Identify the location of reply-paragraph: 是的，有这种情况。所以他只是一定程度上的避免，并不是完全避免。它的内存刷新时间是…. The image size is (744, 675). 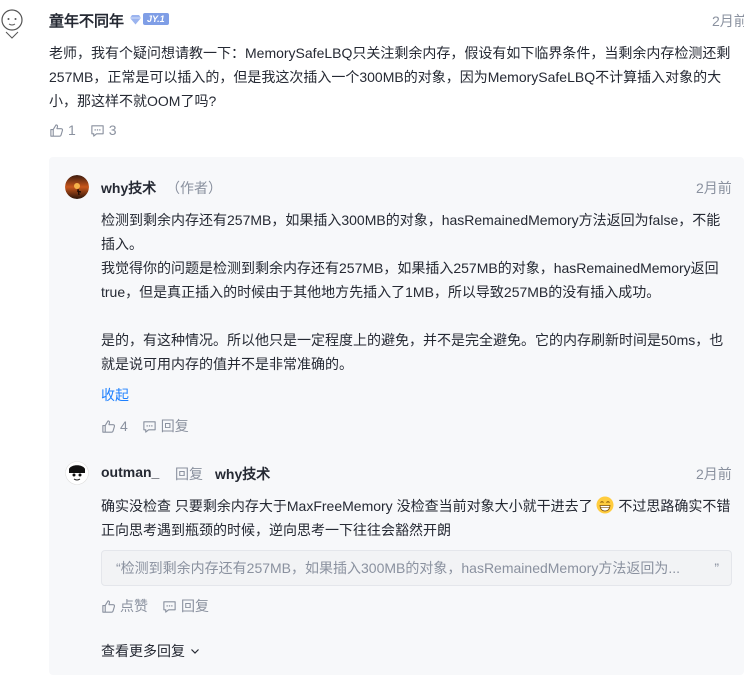
(412, 352).